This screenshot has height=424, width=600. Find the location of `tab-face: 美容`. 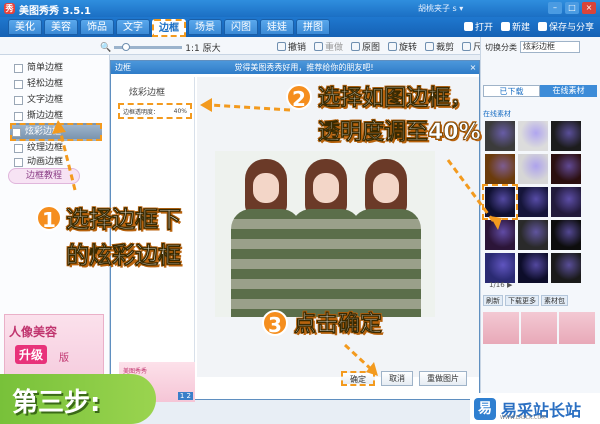

tab-face: 美容 is located at coordinates (61, 27).